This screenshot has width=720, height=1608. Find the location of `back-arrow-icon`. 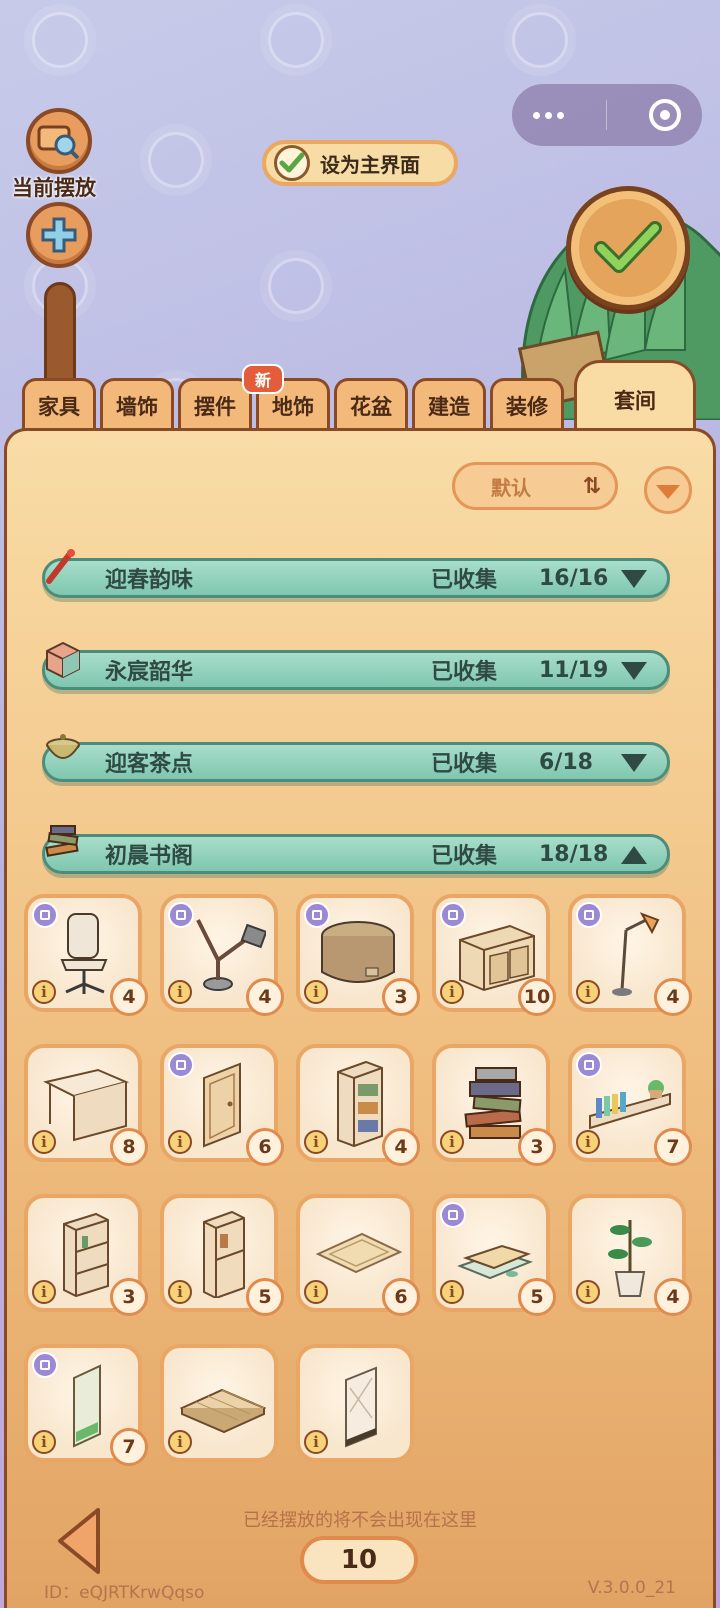

back-arrow-icon is located at coordinates (79, 1541).